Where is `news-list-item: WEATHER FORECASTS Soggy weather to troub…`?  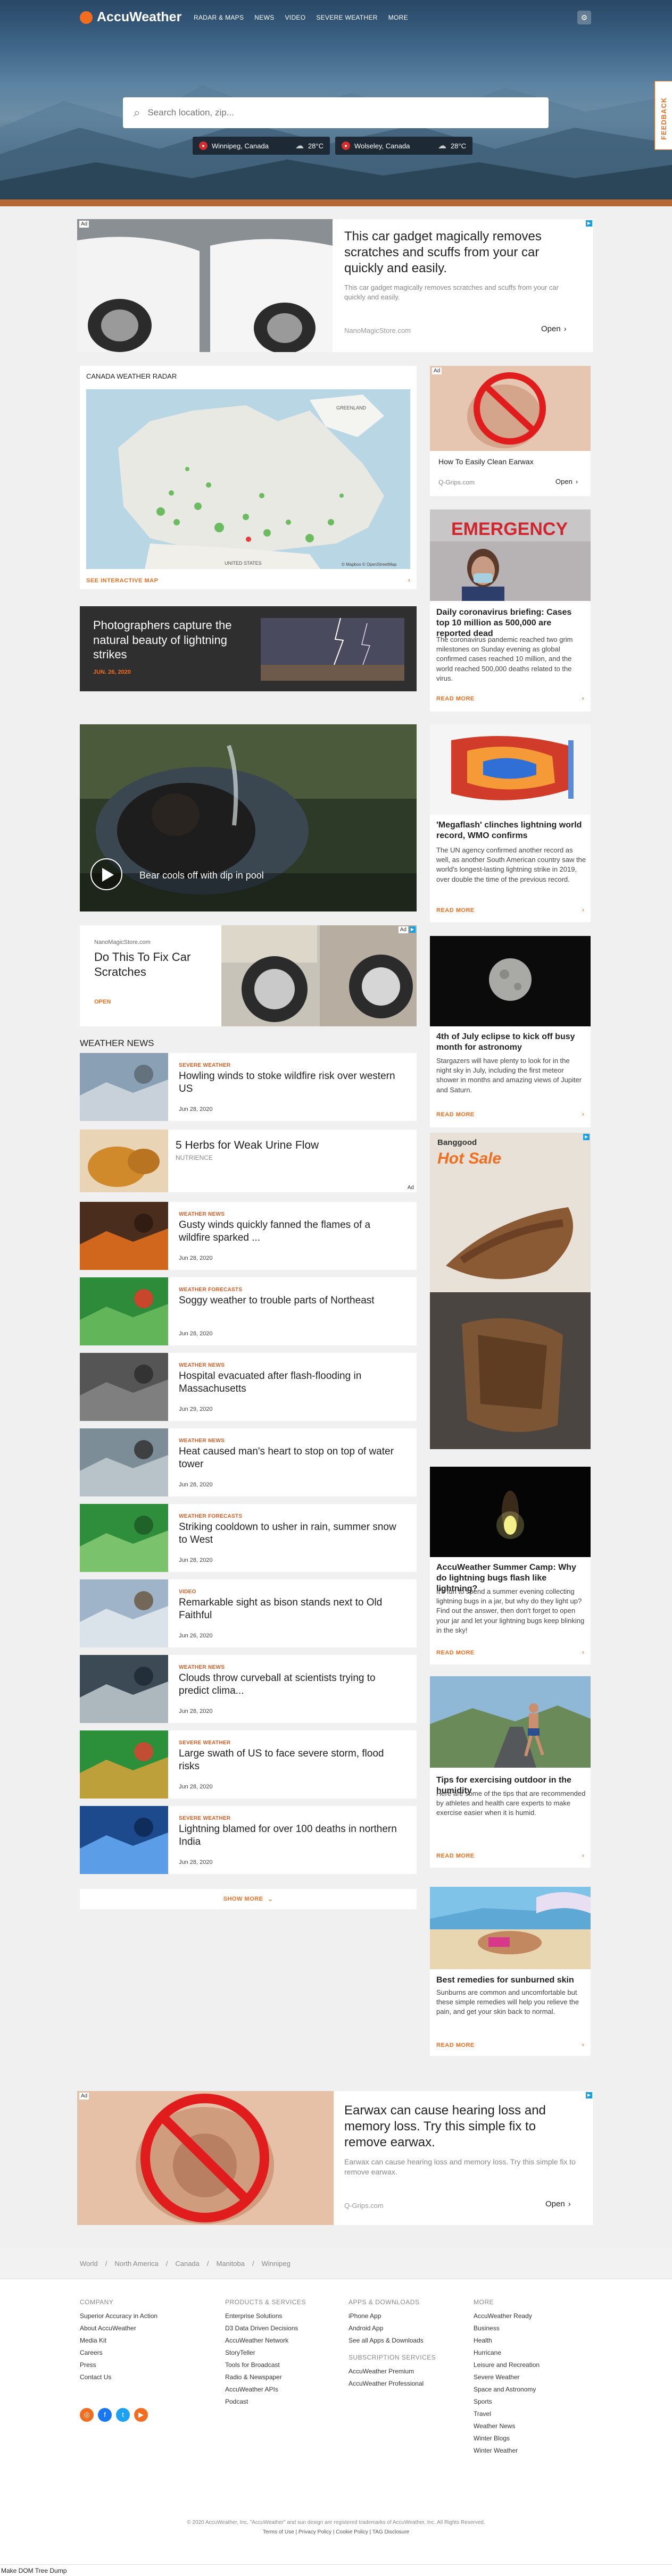
news-list-item: WEATHER FORECASTS Soggy weather to troub… is located at coordinates (248, 1311).